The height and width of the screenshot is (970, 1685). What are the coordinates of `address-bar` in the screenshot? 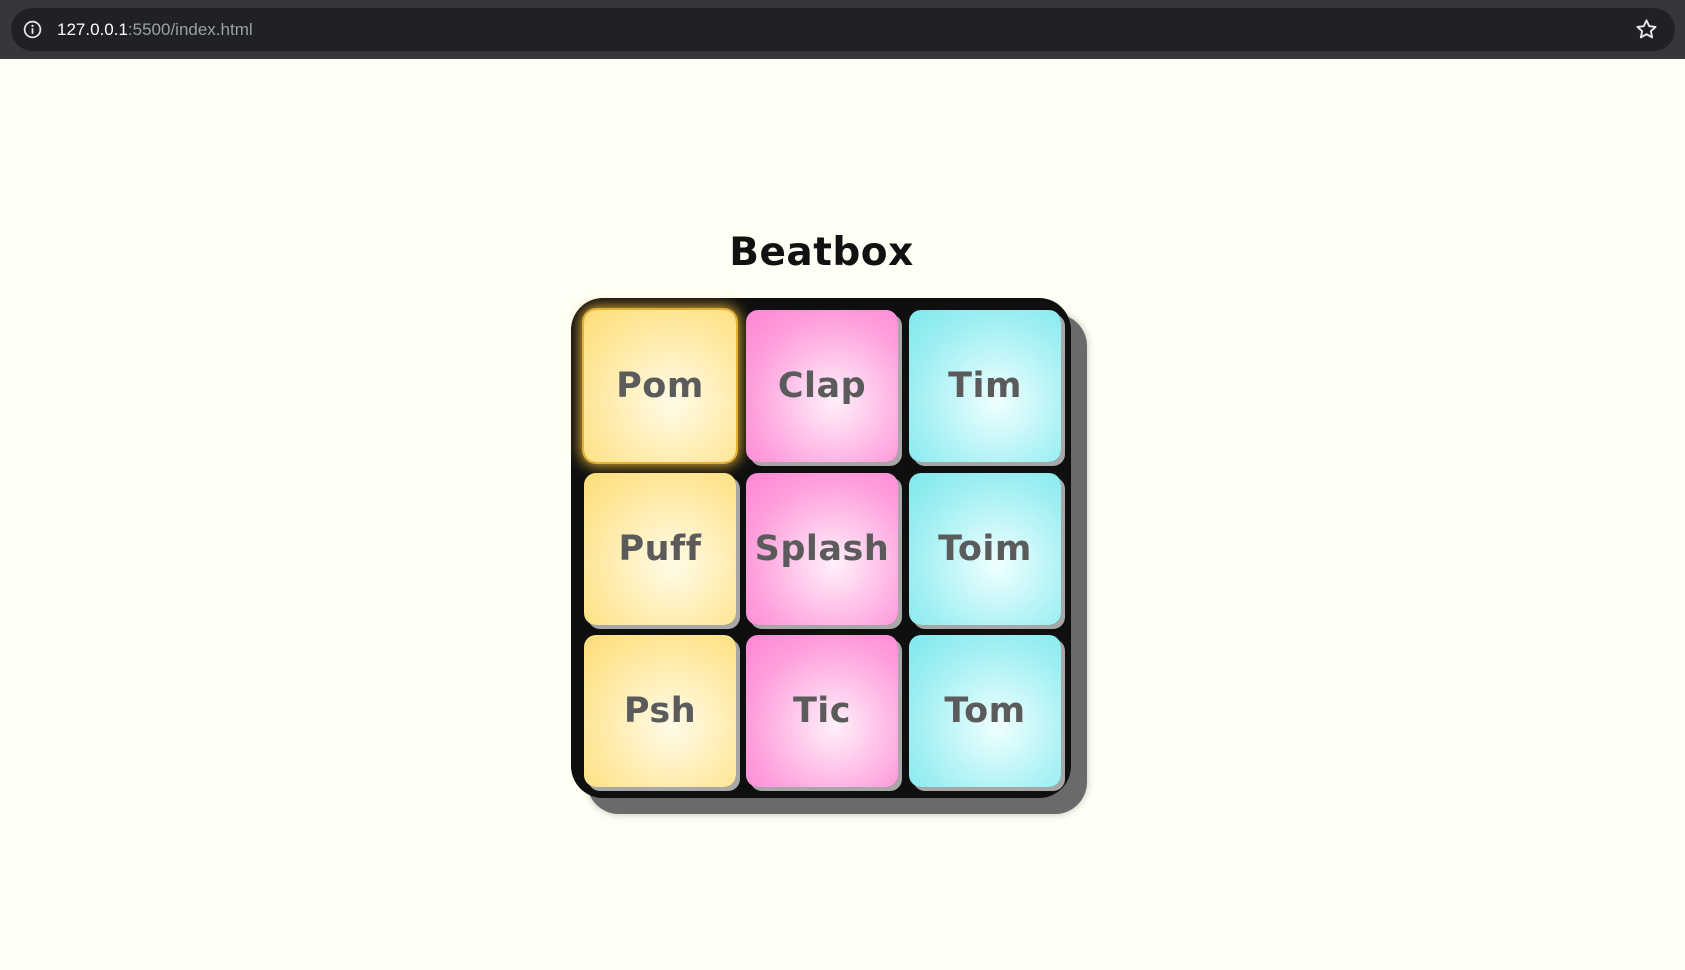 It's located at (843, 29).